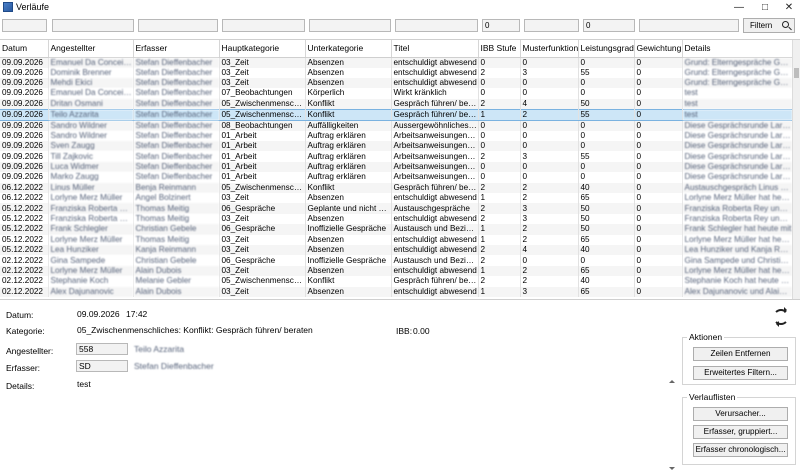 The width and height of the screenshot is (800, 473). What do you see at coordinates (91, 49) in the screenshot?
I see `column-header: Angestellter` at bounding box center [91, 49].